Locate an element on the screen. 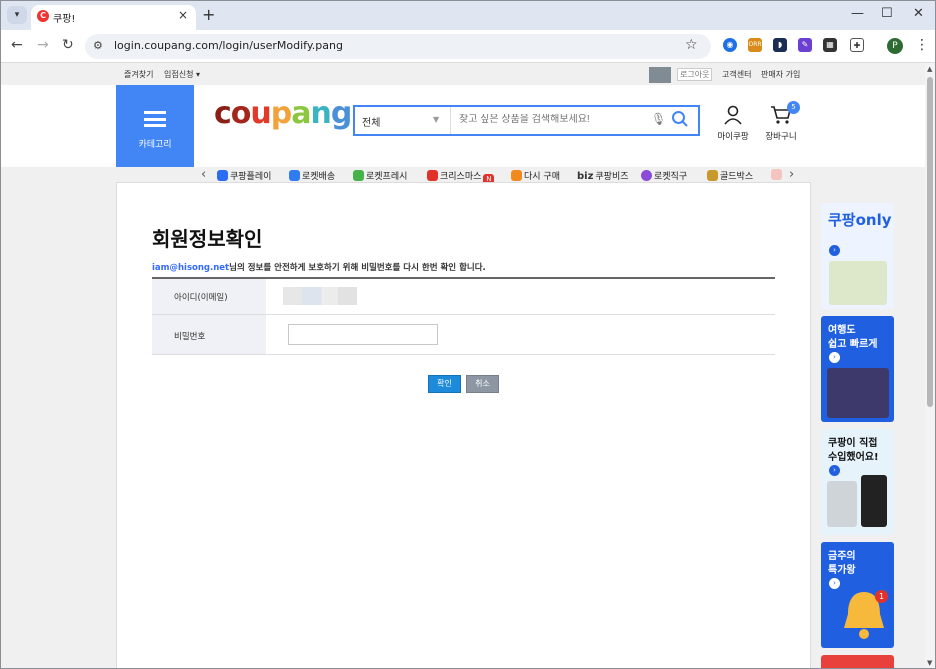  maximize-button: ☐ is located at coordinates (887, 13).